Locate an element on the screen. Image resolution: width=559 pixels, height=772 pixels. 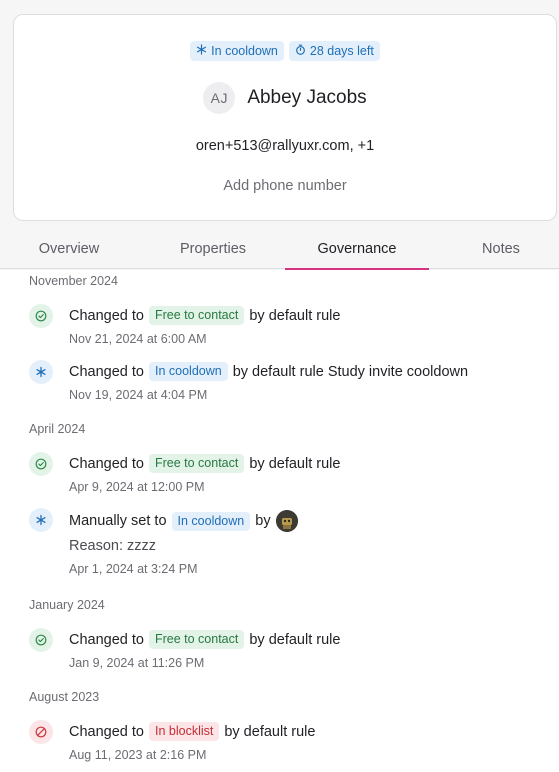
event-timestamp: Nov 21, 2024 at 6:00 AM is located at coordinates (138, 339).